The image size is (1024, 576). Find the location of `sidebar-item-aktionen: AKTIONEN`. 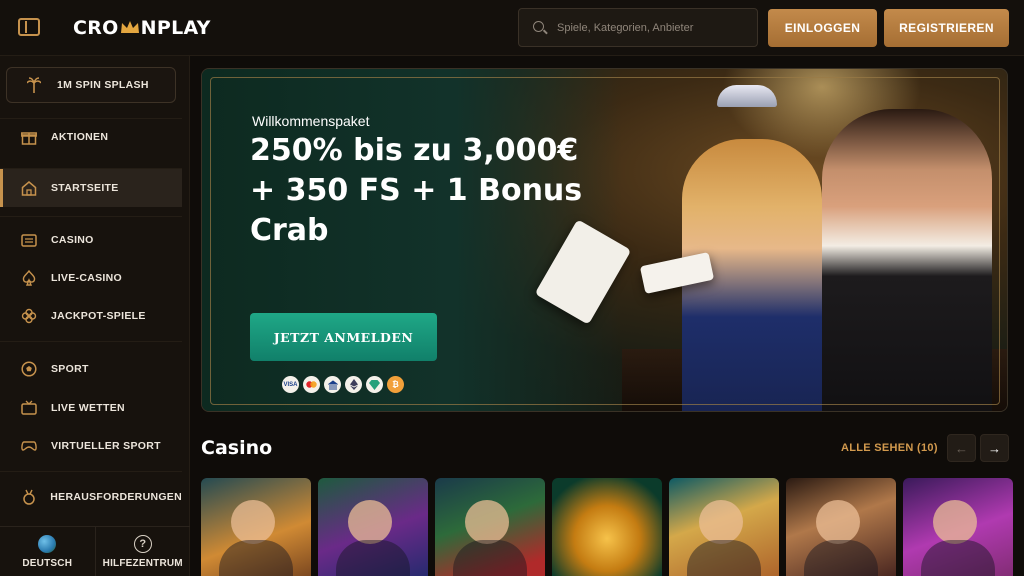

sidebar-item-aktionen: AKTIONEN is located at coordinates (91, 137).